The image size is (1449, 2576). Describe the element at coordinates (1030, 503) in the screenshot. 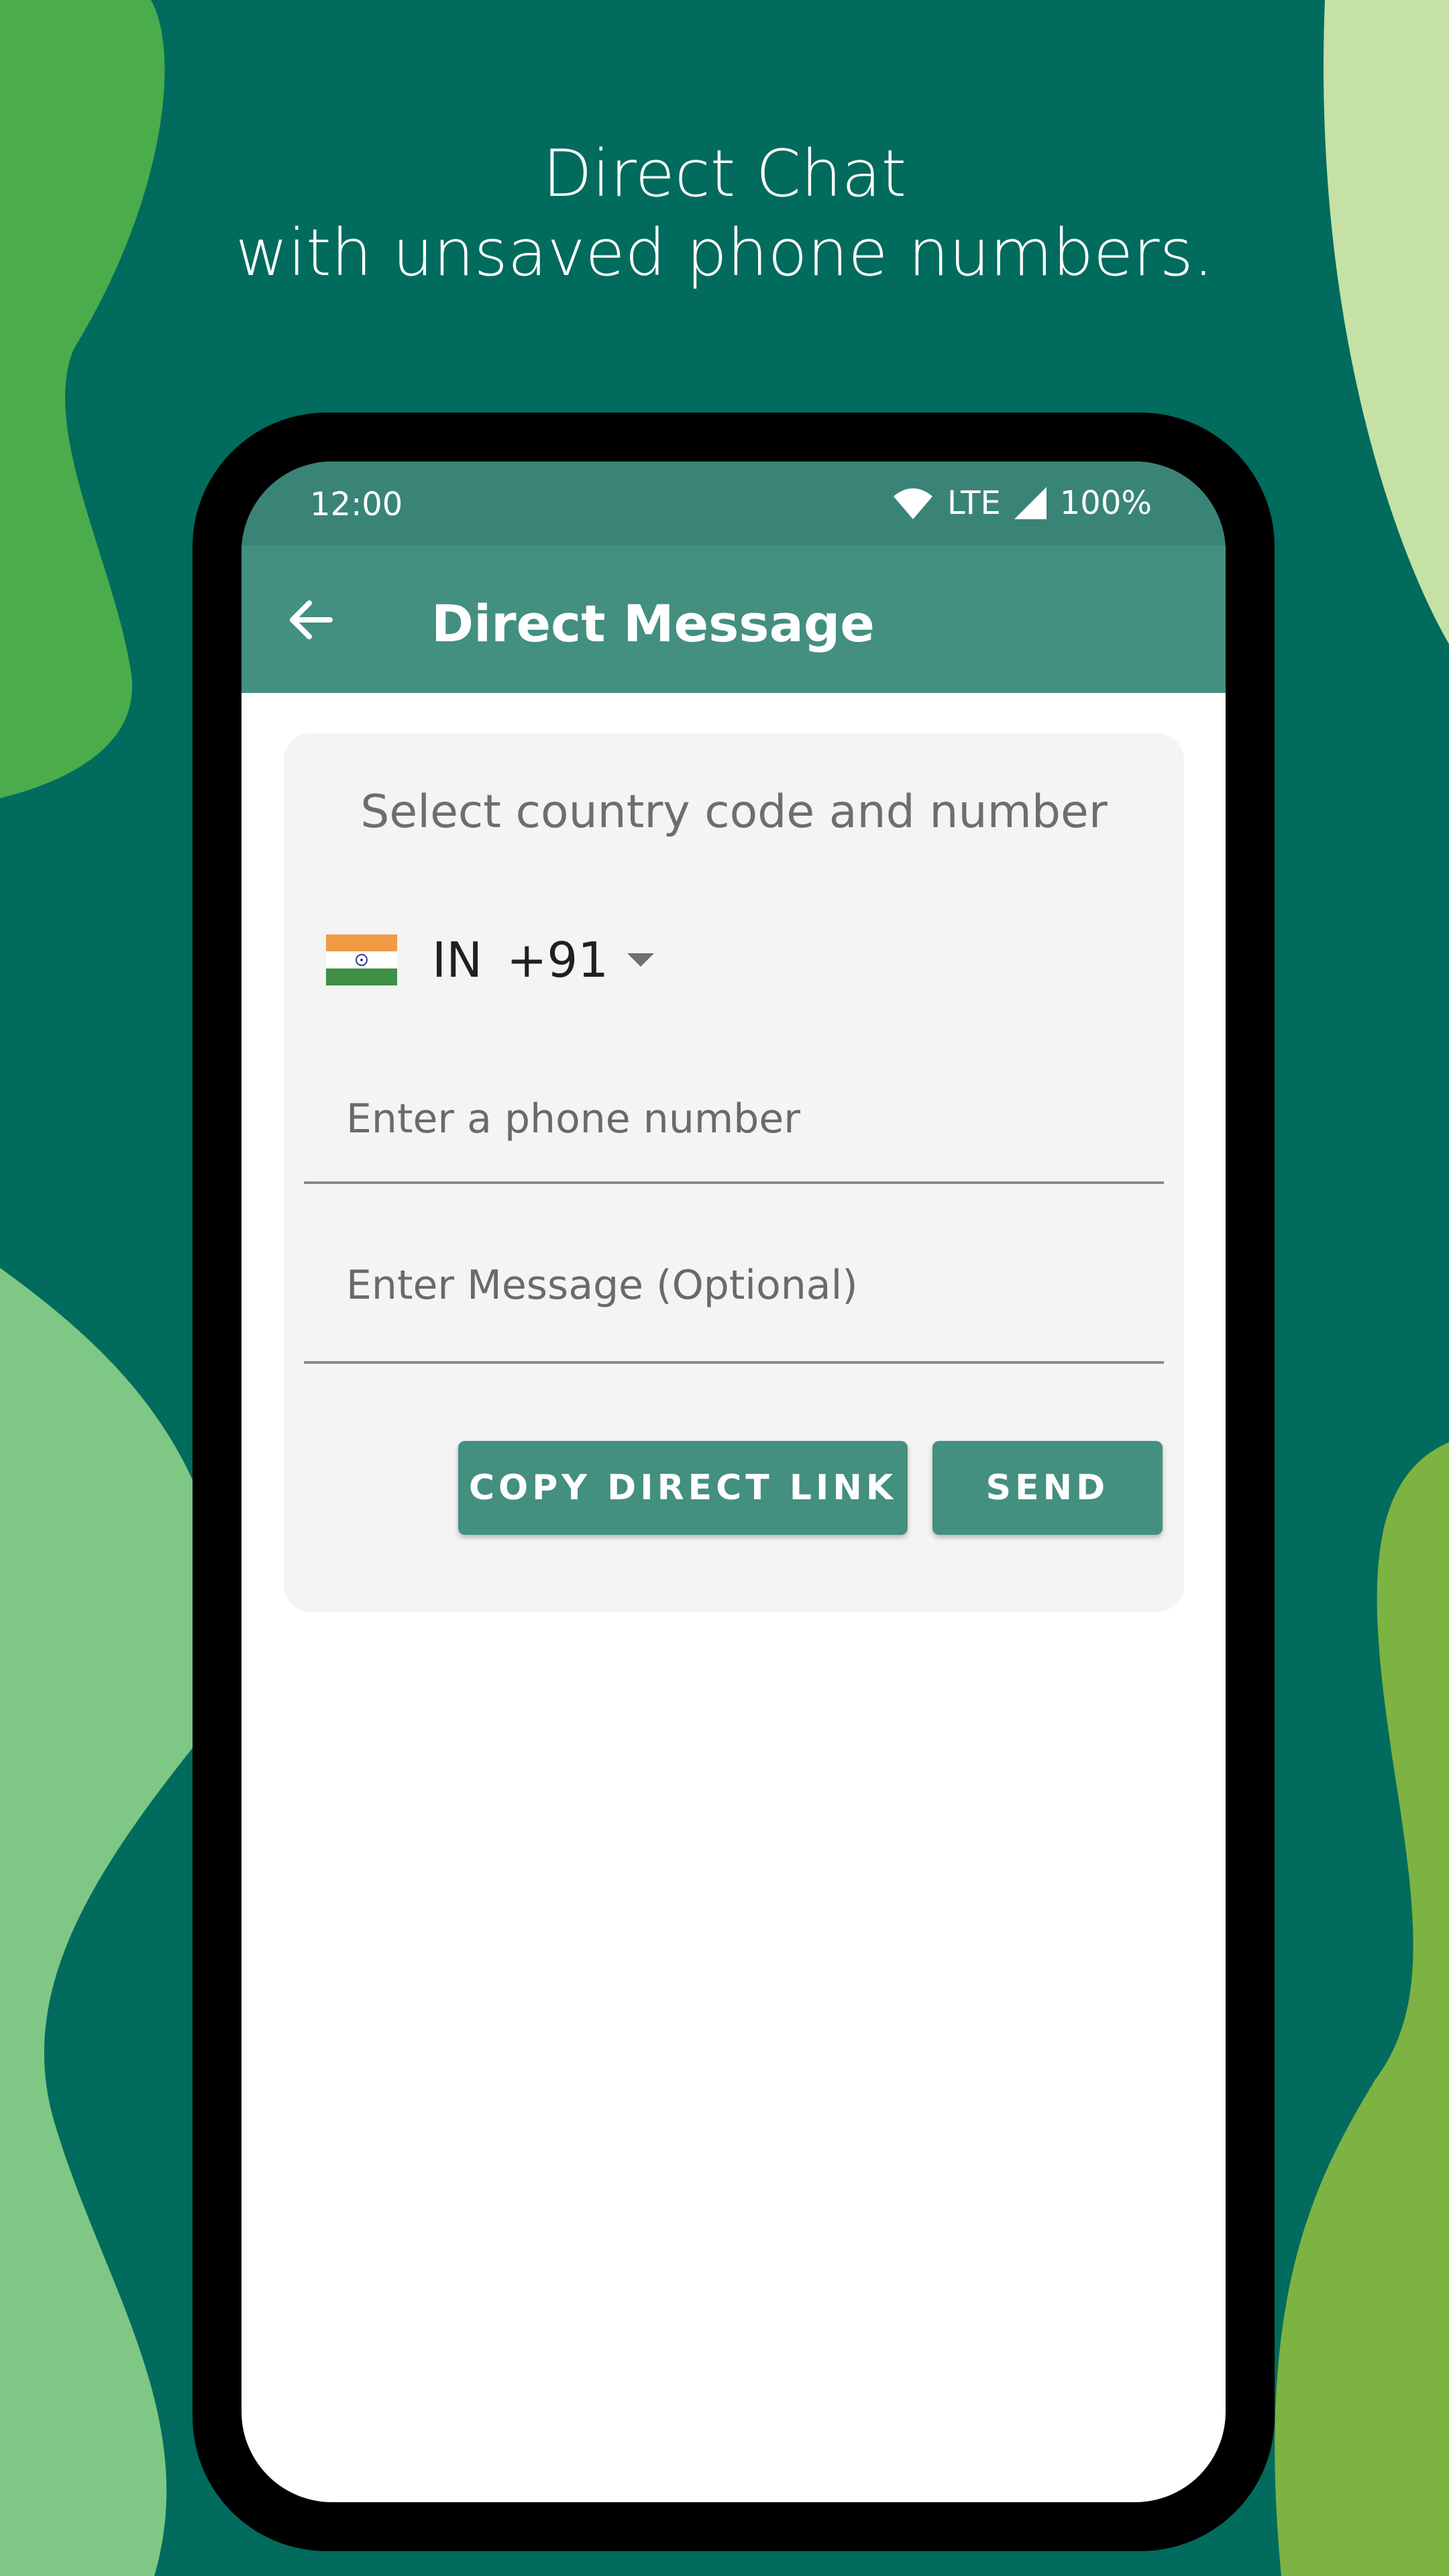

I see `signal-icon` at that location.